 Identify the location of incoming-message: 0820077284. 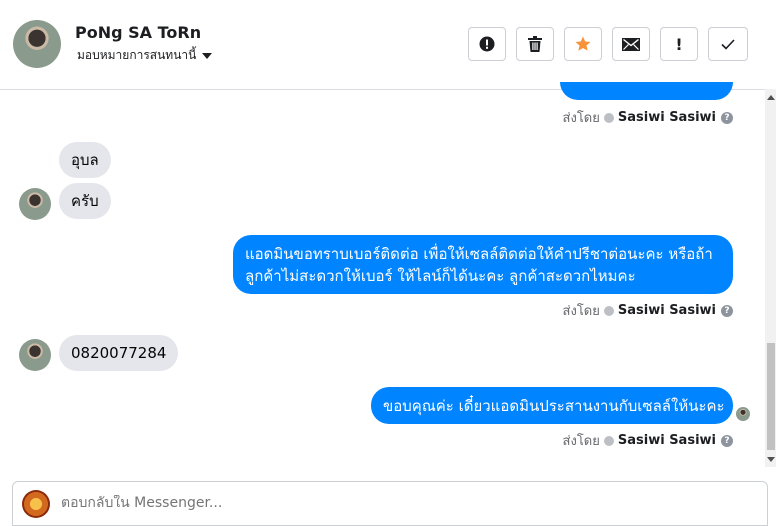
(119, 353).